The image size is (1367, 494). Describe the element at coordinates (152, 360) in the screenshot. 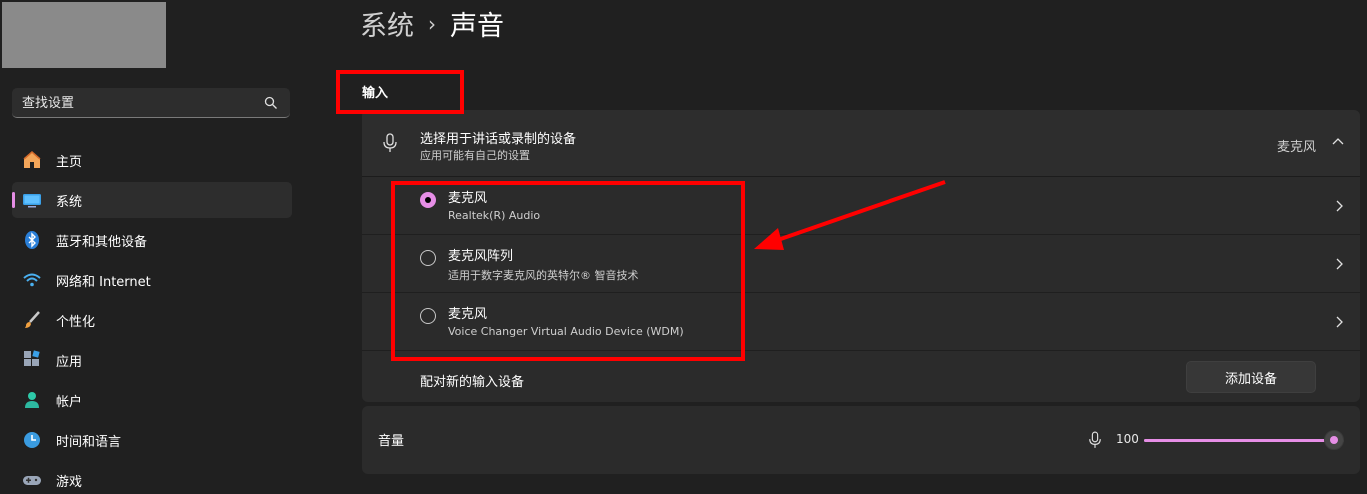

I see `sidebar-item-apps: 应用` at that location.